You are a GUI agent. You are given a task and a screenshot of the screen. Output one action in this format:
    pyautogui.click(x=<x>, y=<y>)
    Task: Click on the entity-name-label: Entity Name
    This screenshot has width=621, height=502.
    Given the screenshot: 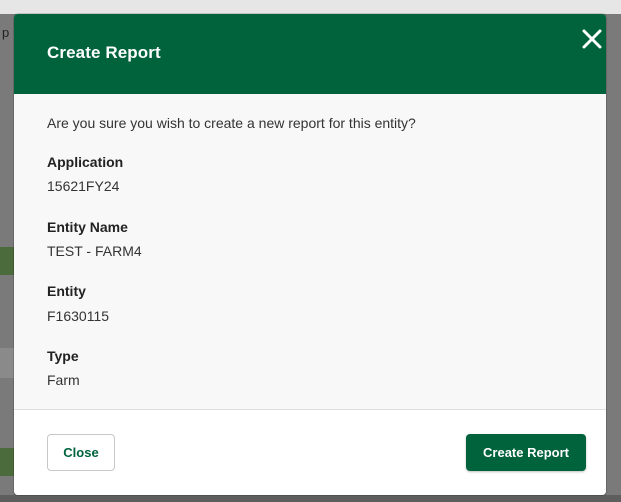 What is the action you would take?
    pyautogui.click(x=87, y=227)
    